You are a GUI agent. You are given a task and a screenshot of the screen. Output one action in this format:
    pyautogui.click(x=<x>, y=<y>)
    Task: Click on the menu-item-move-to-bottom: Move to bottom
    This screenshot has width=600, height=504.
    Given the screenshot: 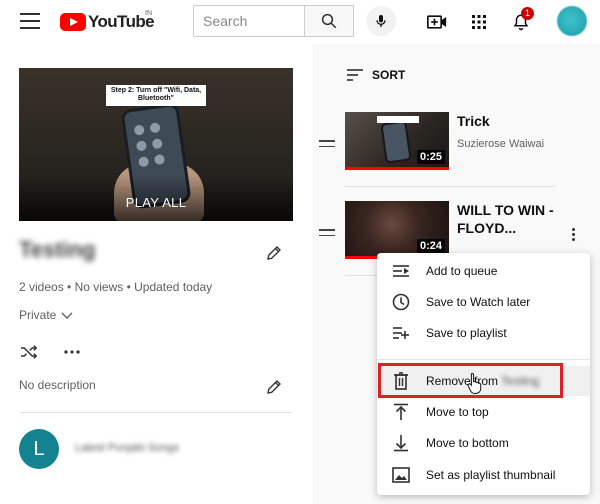 What is the action you would take?
    pyautogui.click(x=483, y=443)
    